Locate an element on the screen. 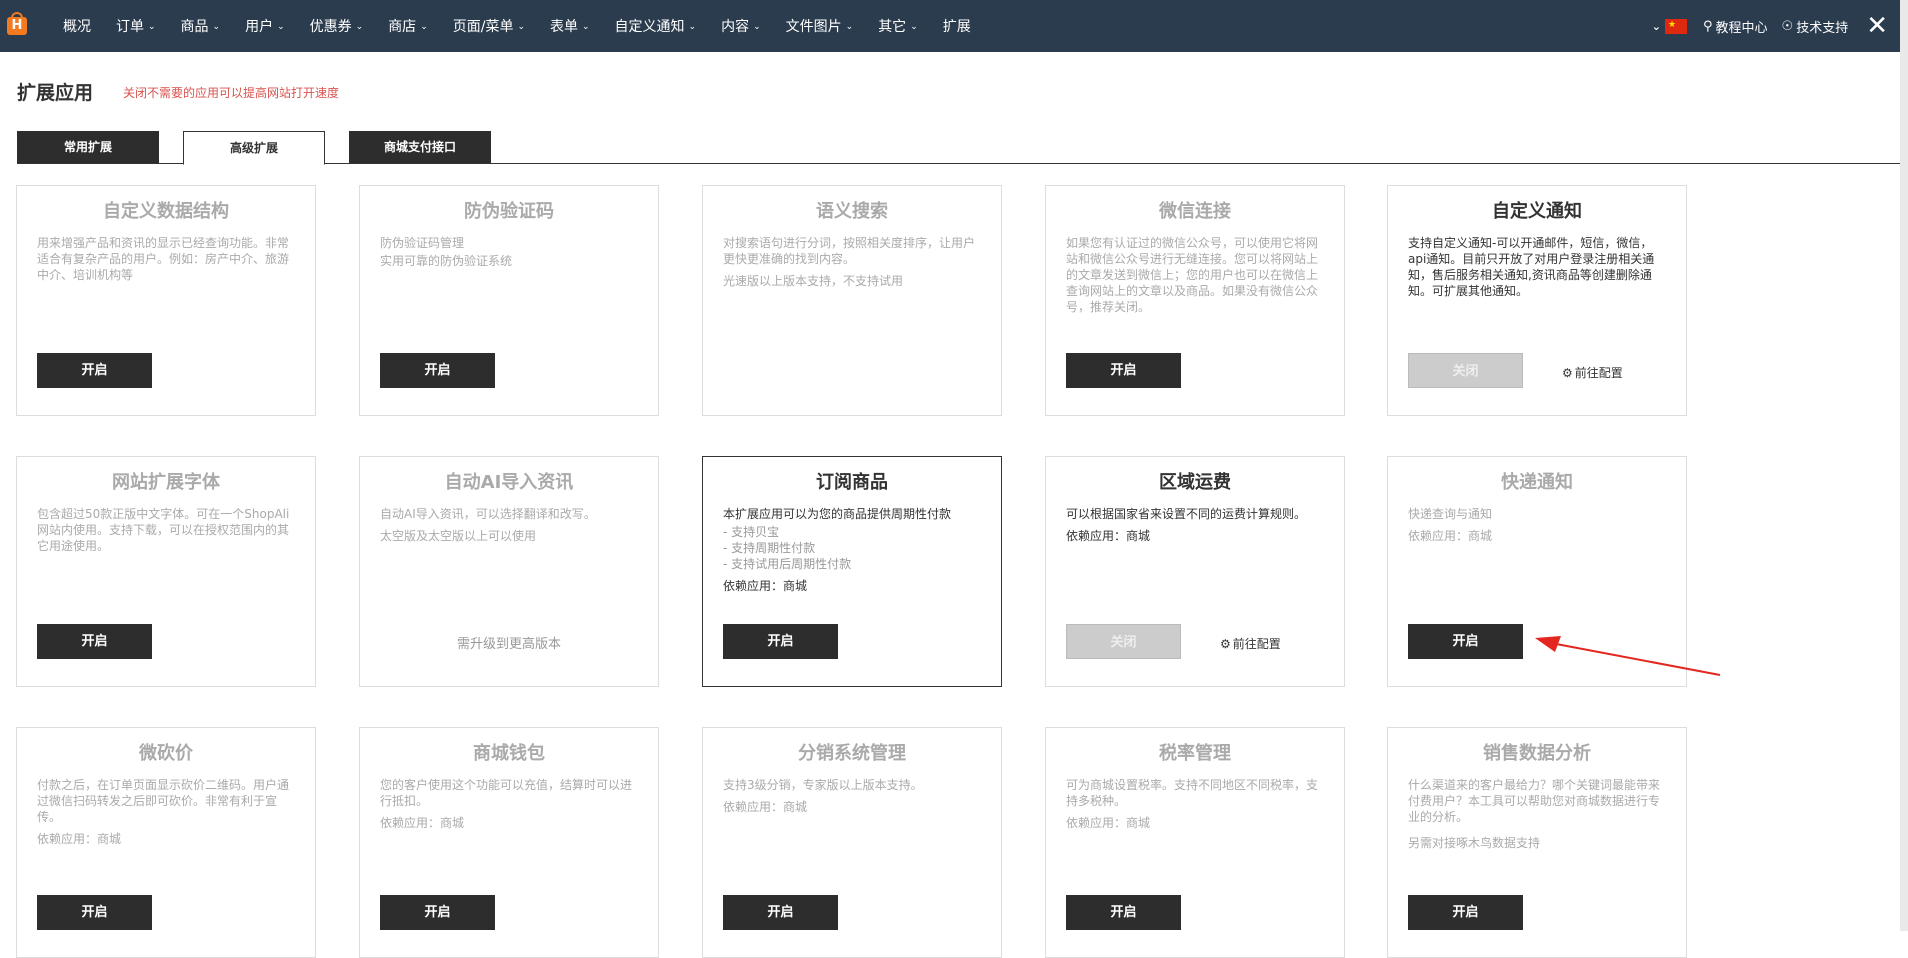 Image resolution: width=1908 pixels, height=958 pixels. nav-item-label: 概况 is located at coordinates (77, 27).